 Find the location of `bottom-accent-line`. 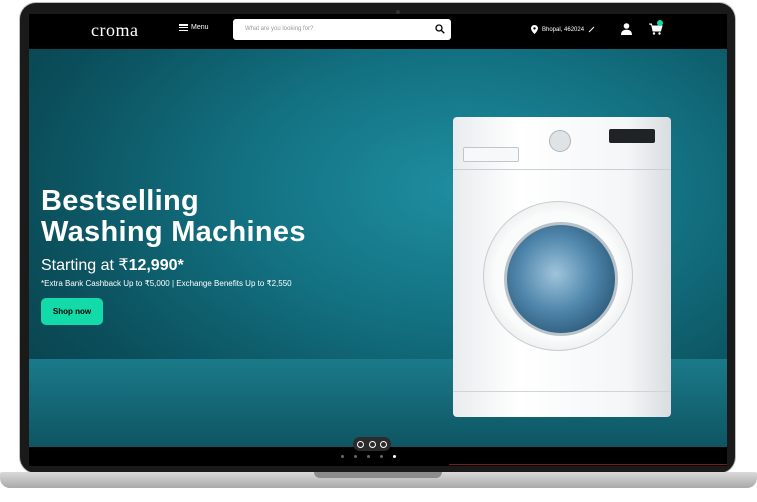

bottom-accent-line is located at coordinates (588, 464).